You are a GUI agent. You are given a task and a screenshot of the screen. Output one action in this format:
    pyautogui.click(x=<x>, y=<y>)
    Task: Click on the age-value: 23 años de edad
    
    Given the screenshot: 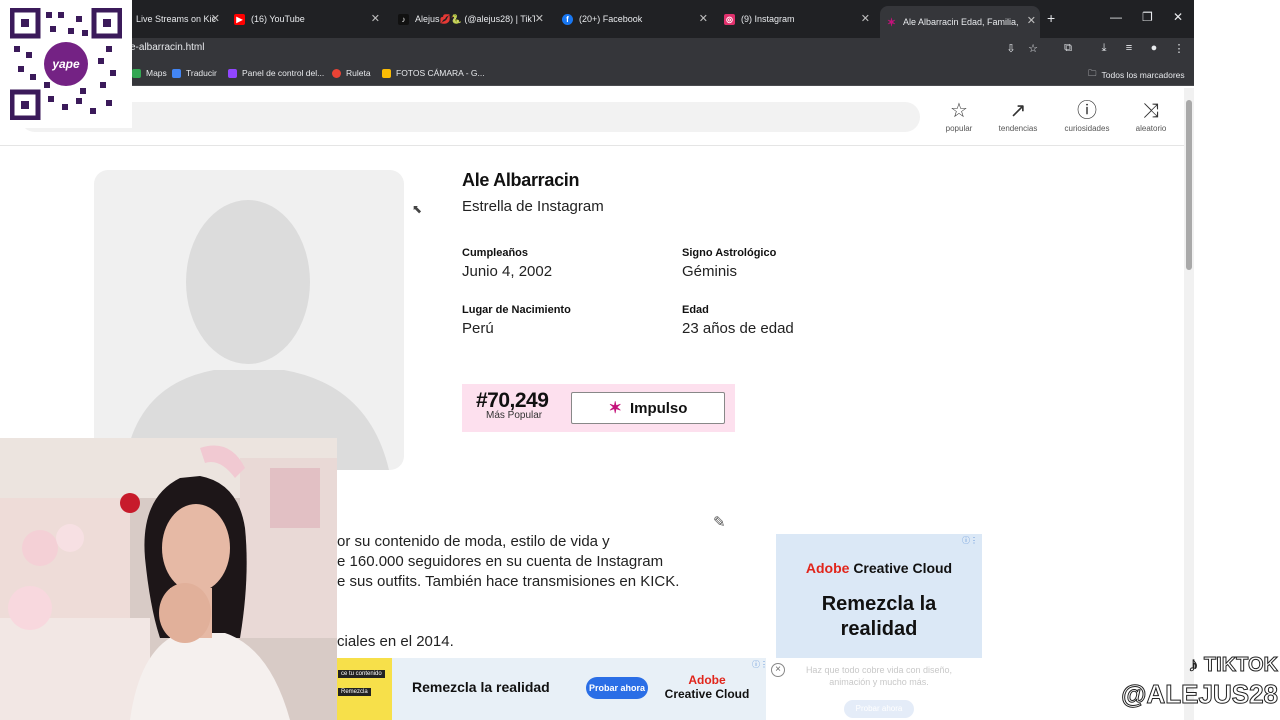 What is the action you would take?
    pyautogui.click(x=738, y=328)
    